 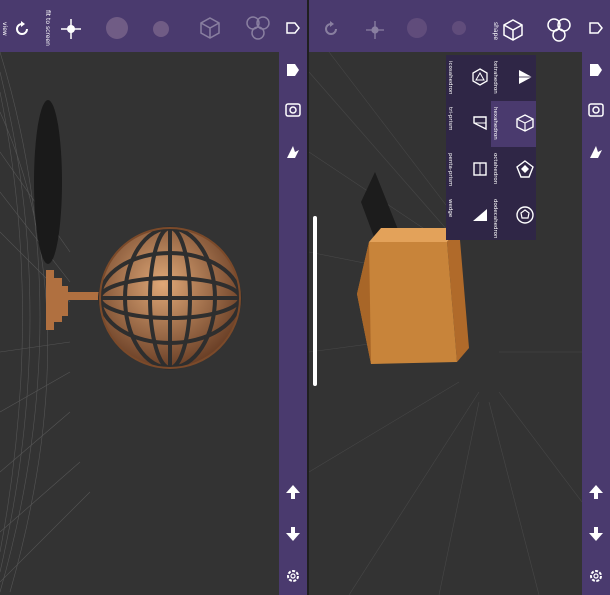 I want to click on shape-item-dodecahedron: dodecahedron, so click(x=513, y=216).